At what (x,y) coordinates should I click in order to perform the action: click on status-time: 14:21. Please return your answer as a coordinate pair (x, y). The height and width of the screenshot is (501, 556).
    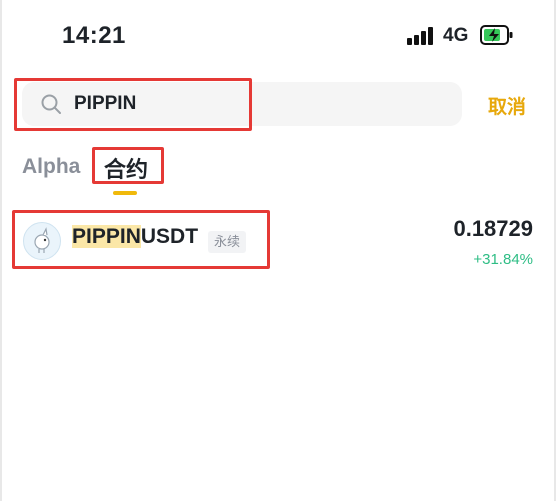
    Looking at the image, I should click on (94, 35).